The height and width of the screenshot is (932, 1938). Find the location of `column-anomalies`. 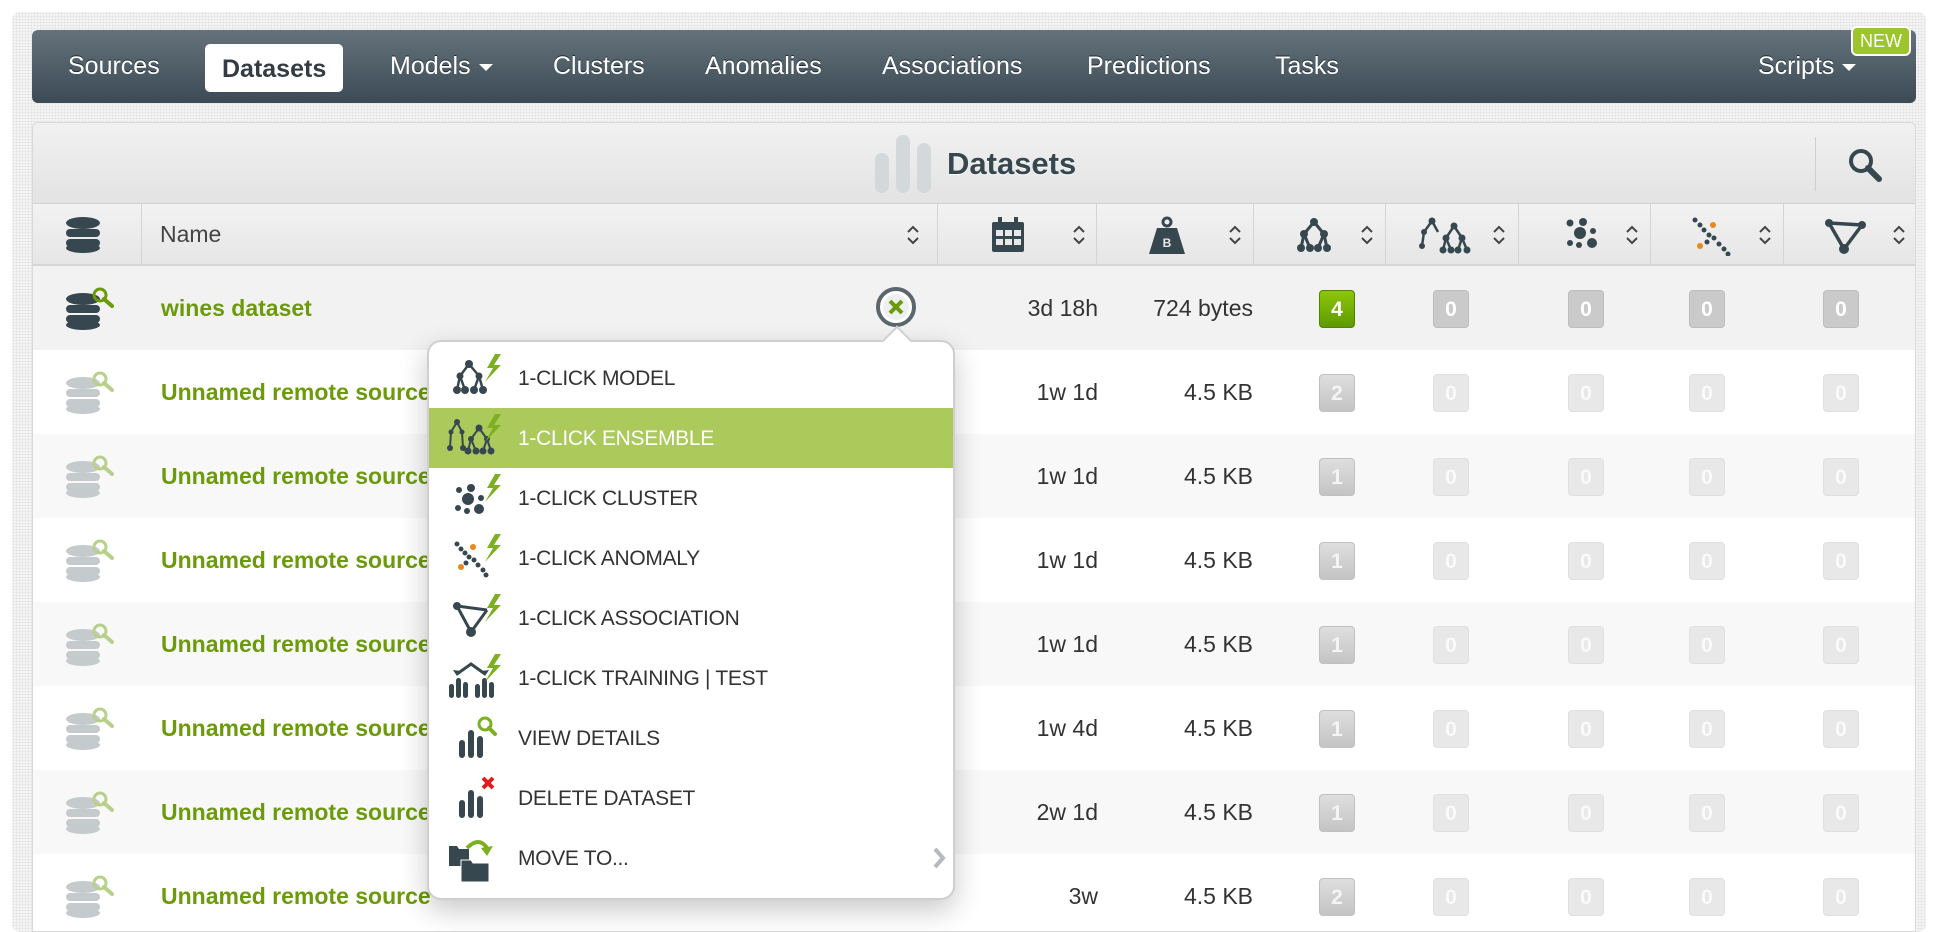

column-anomalies is located at coordinates (1717, 234).